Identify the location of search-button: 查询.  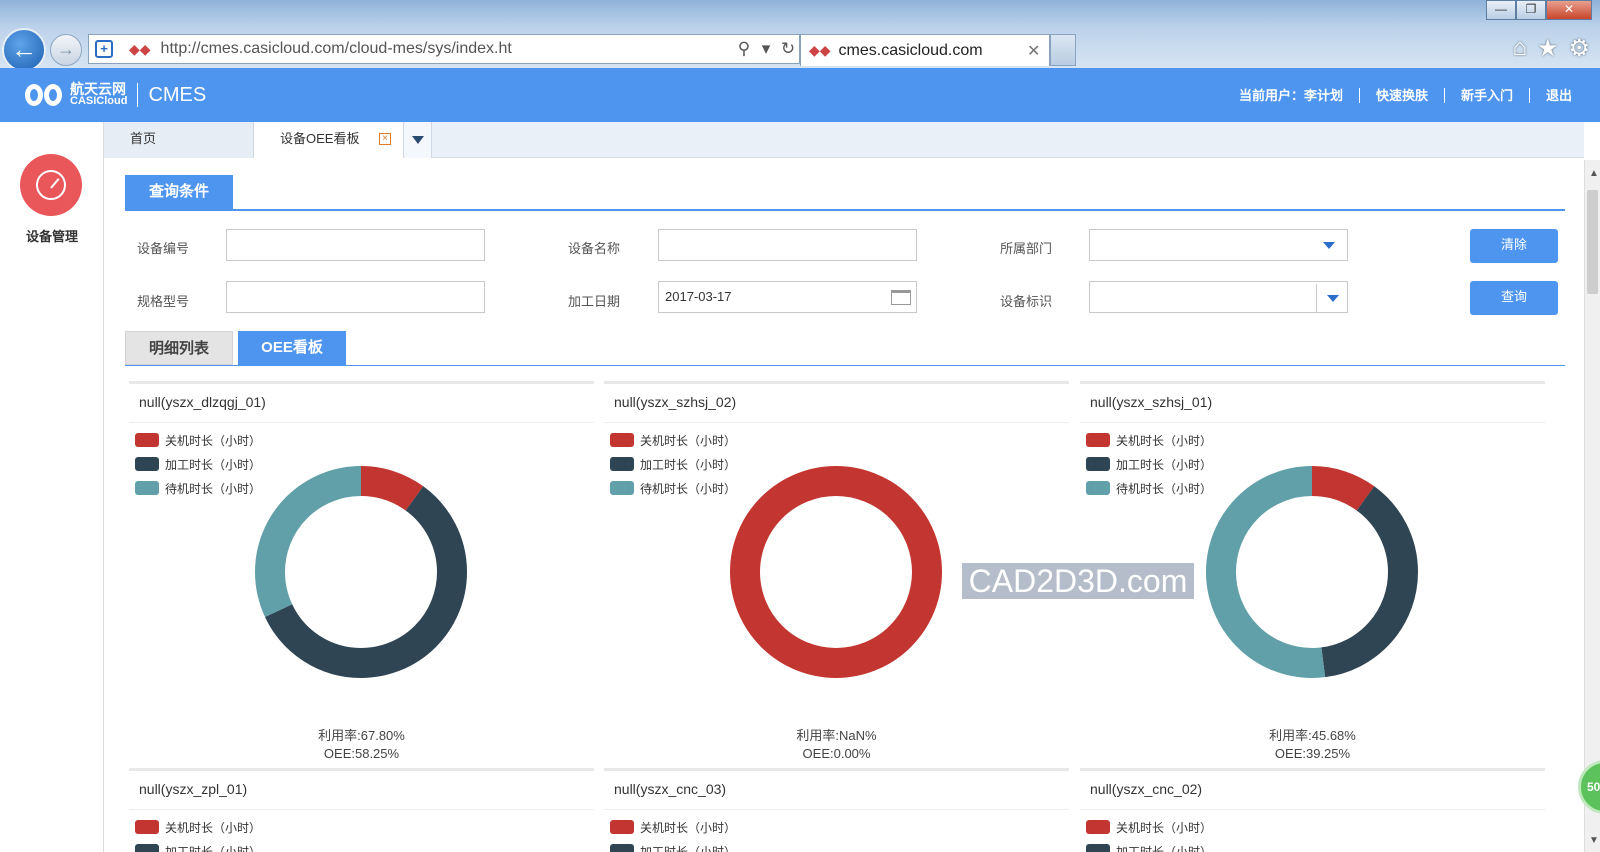
(1514, 298).